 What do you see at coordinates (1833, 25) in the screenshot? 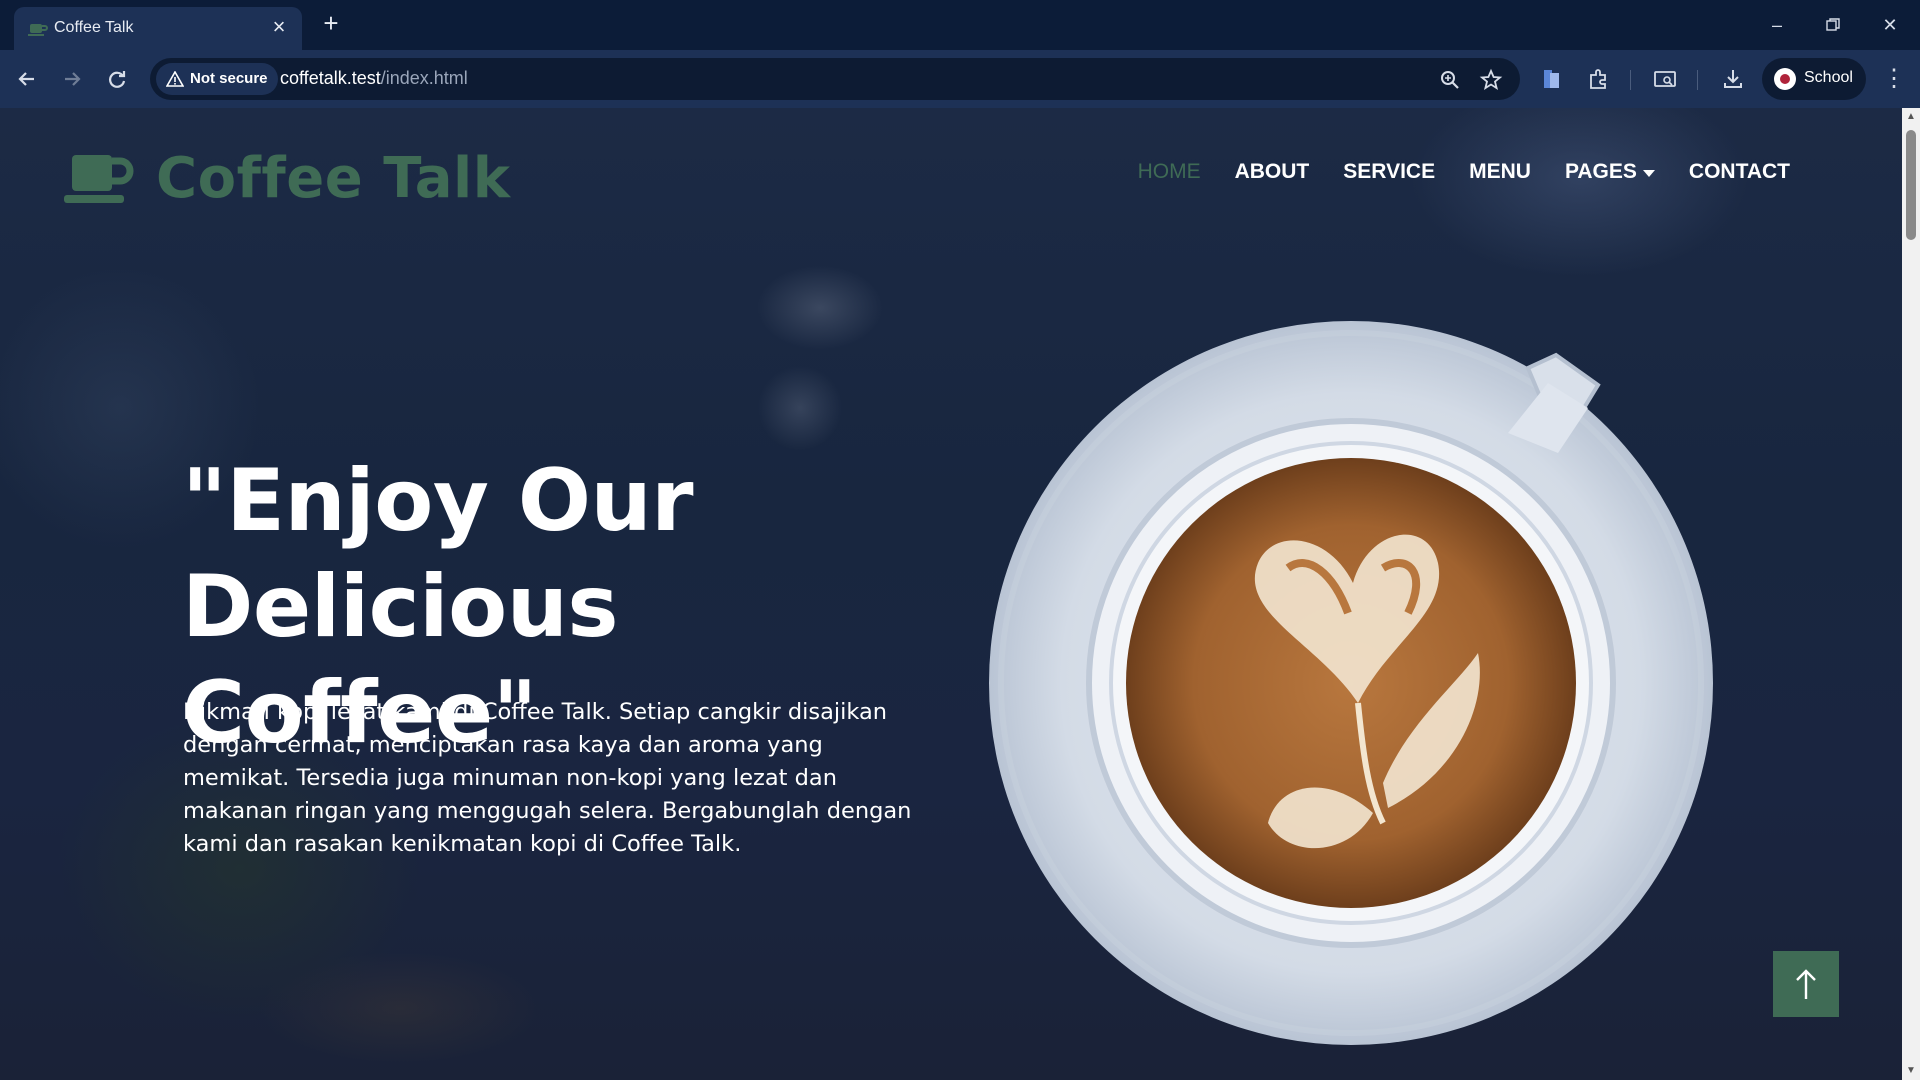
I see `restore-icon` at bounding box center [1833, 25].